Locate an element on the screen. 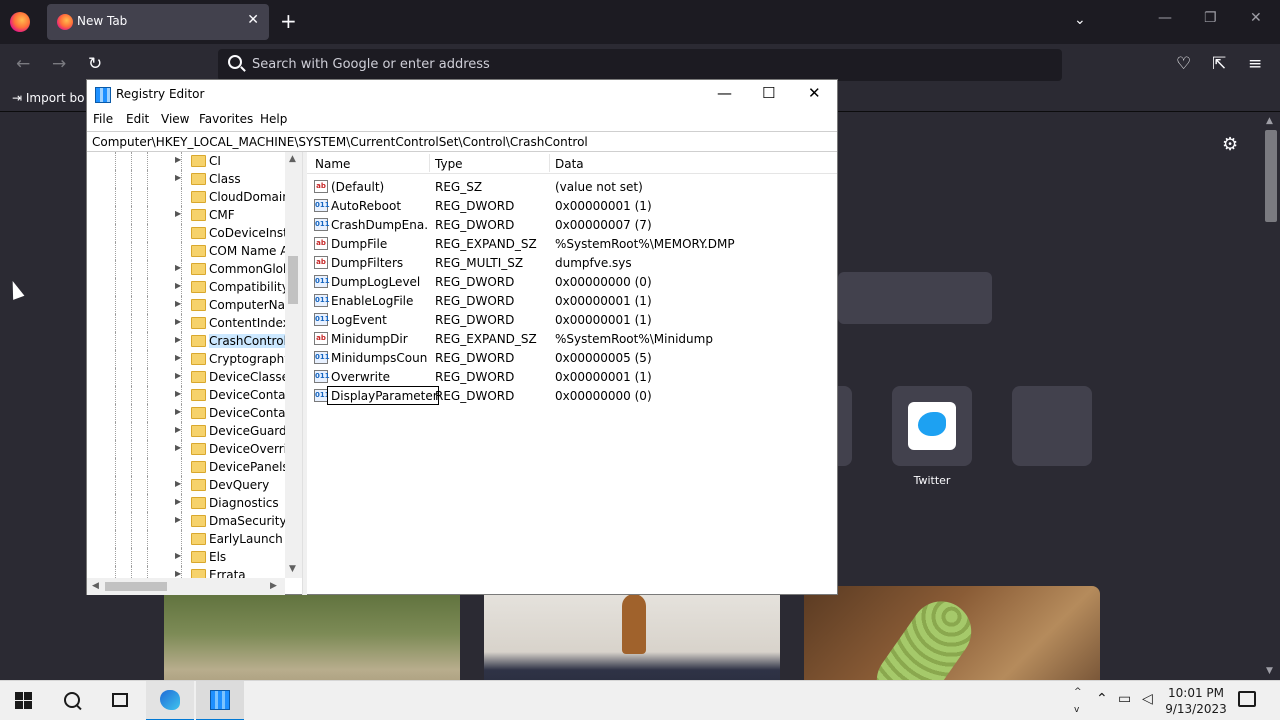 Image resolution: width=1280 pixels, height=720 pixels. url-bar: Search with Google or enter address is located at coordinates (640, 65).